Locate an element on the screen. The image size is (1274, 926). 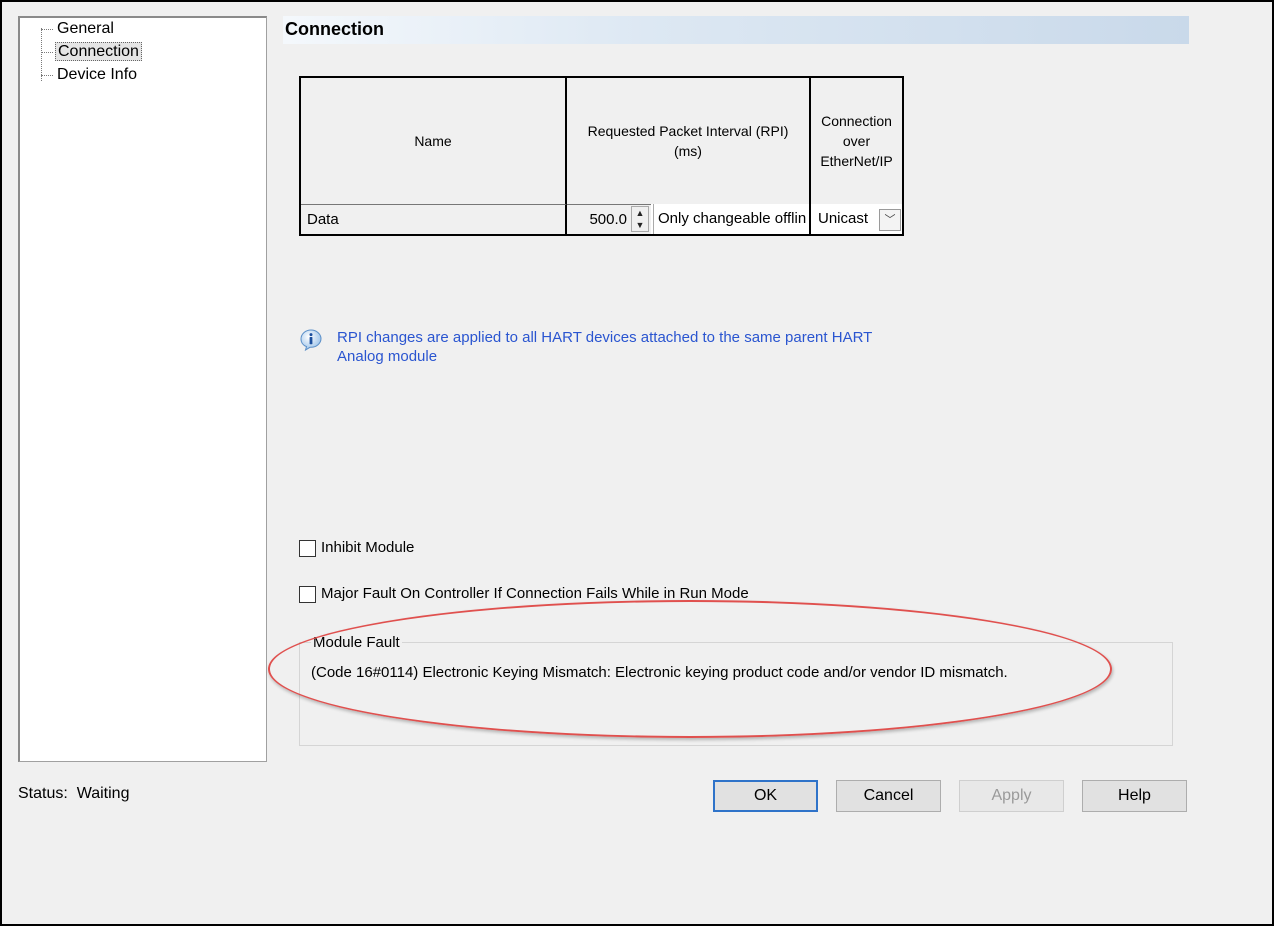
column-header-label: Name is located at coordinates (433, 141).